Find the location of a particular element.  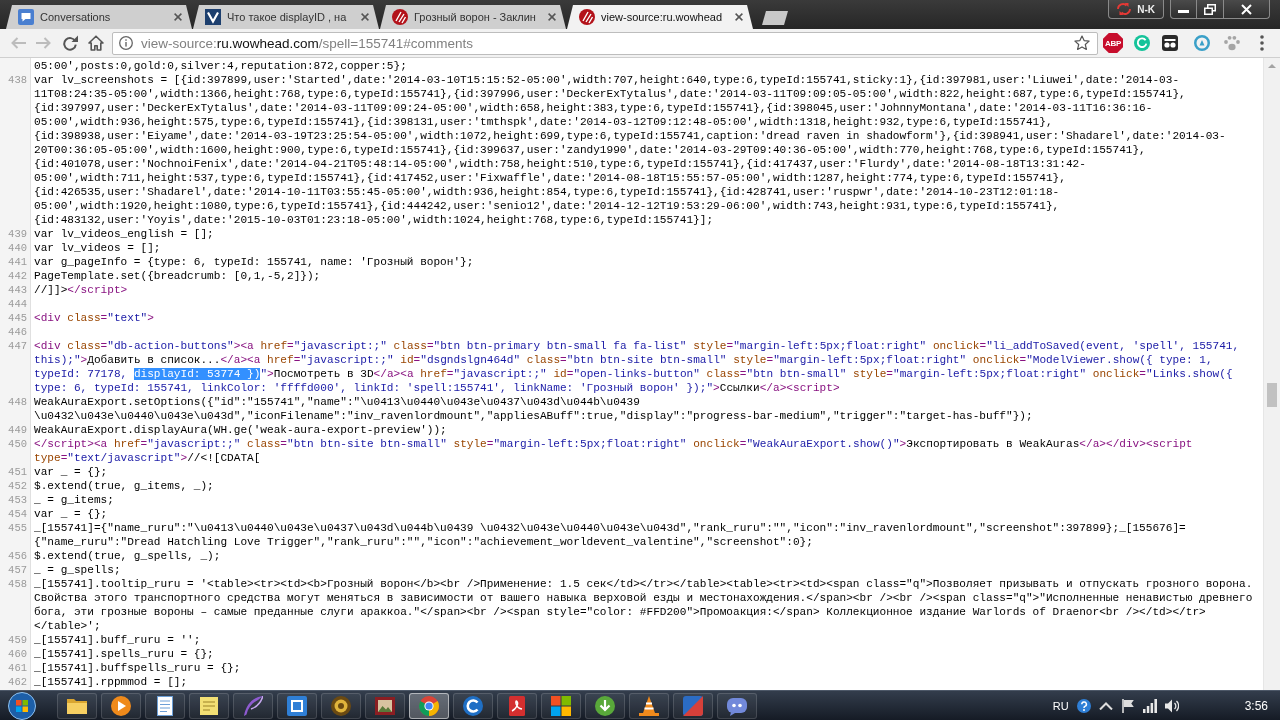

start-menu-icon is located at coordinates (22, 705).